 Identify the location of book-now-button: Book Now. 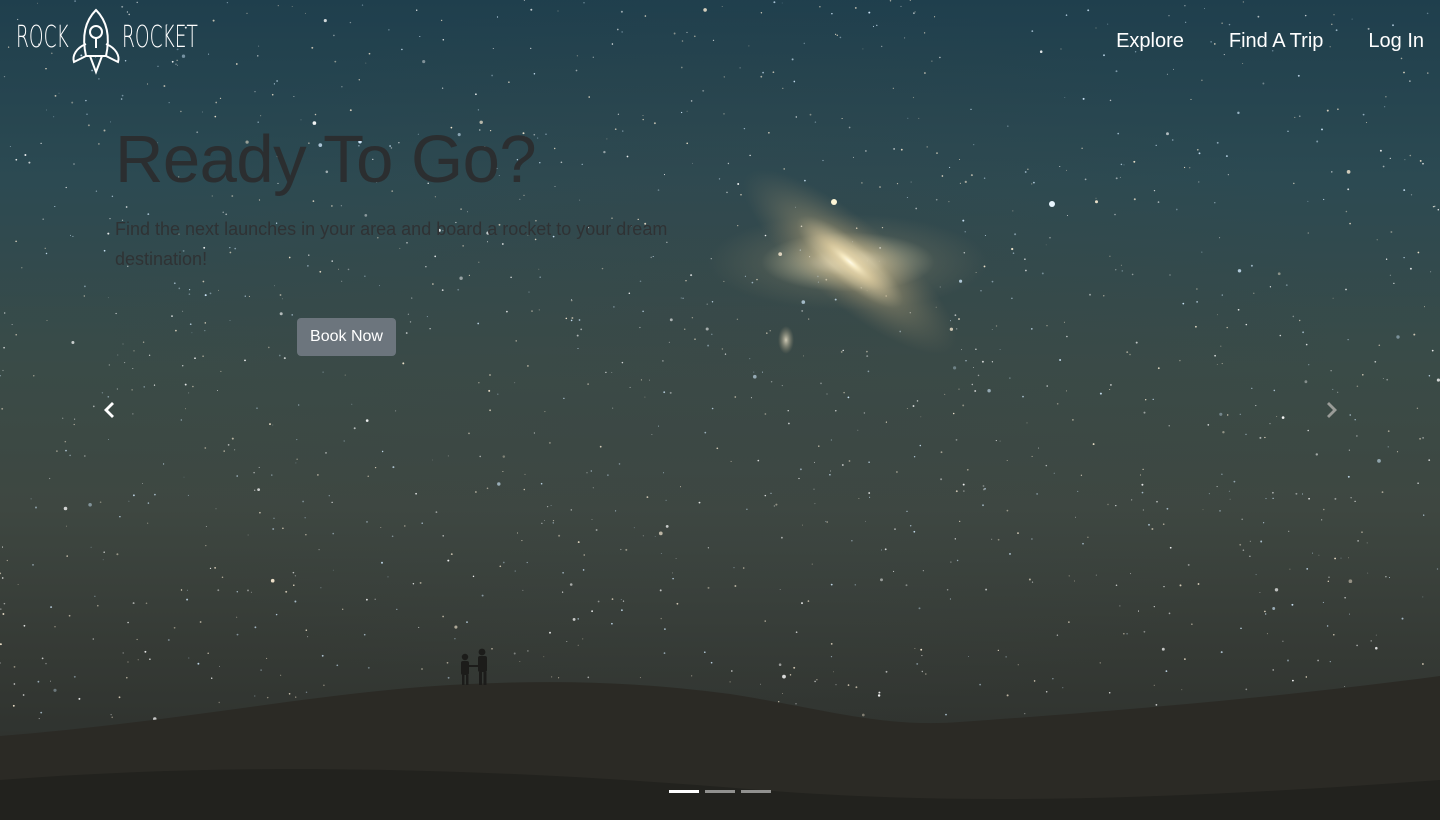
(346, 337).